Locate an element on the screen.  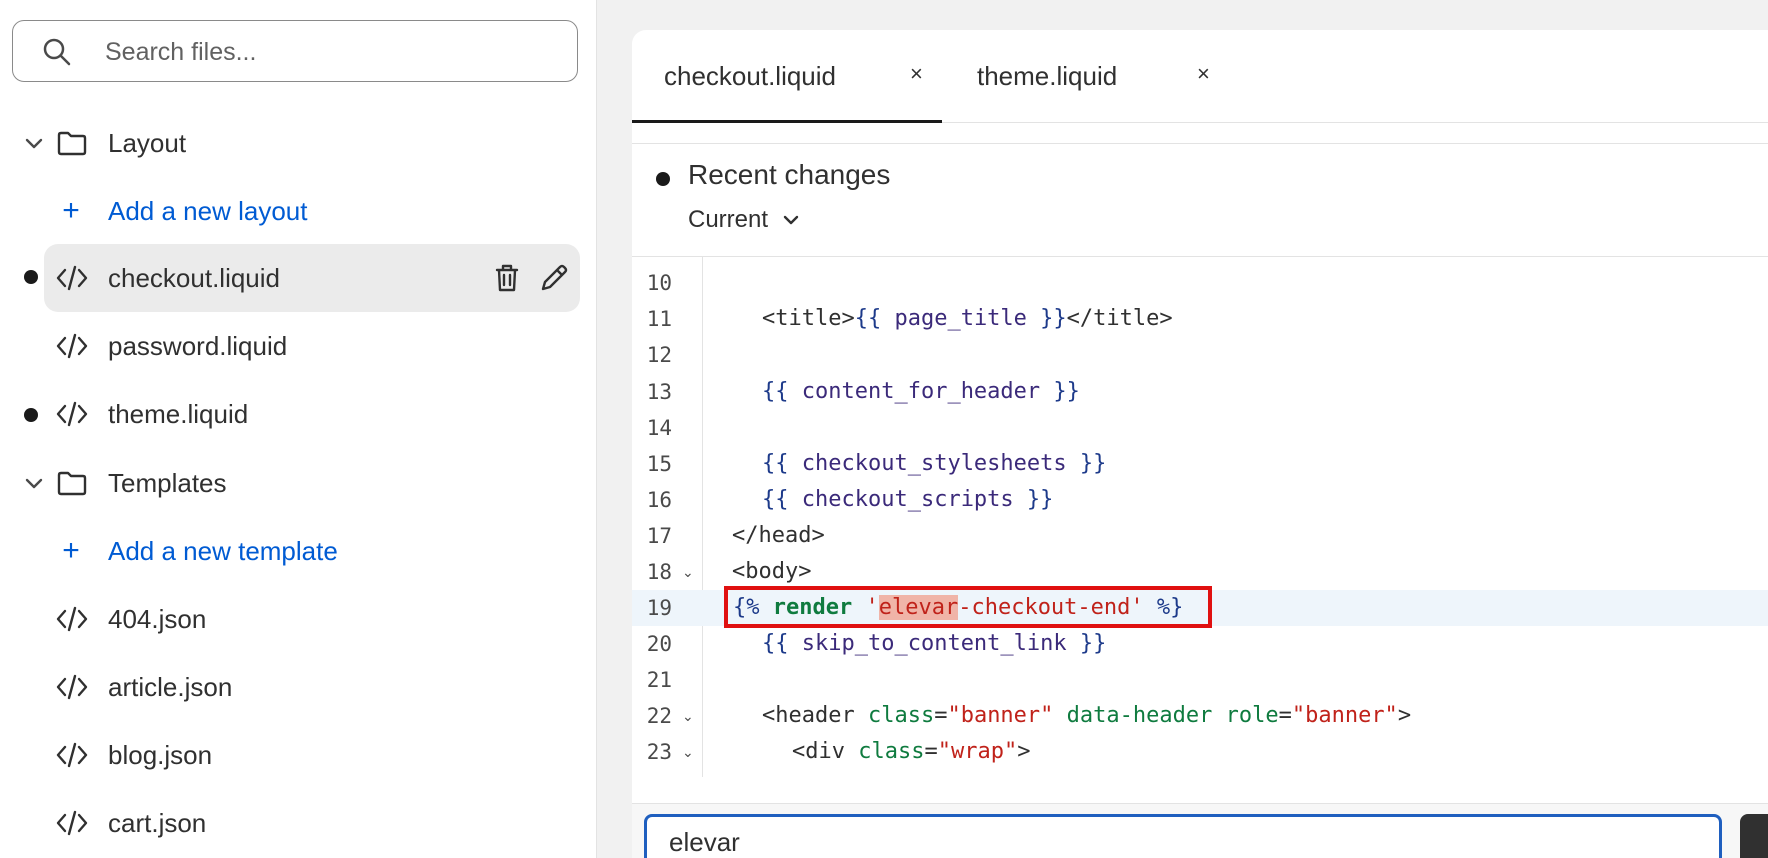
version-select: Current is located at coordinates (745, 220).